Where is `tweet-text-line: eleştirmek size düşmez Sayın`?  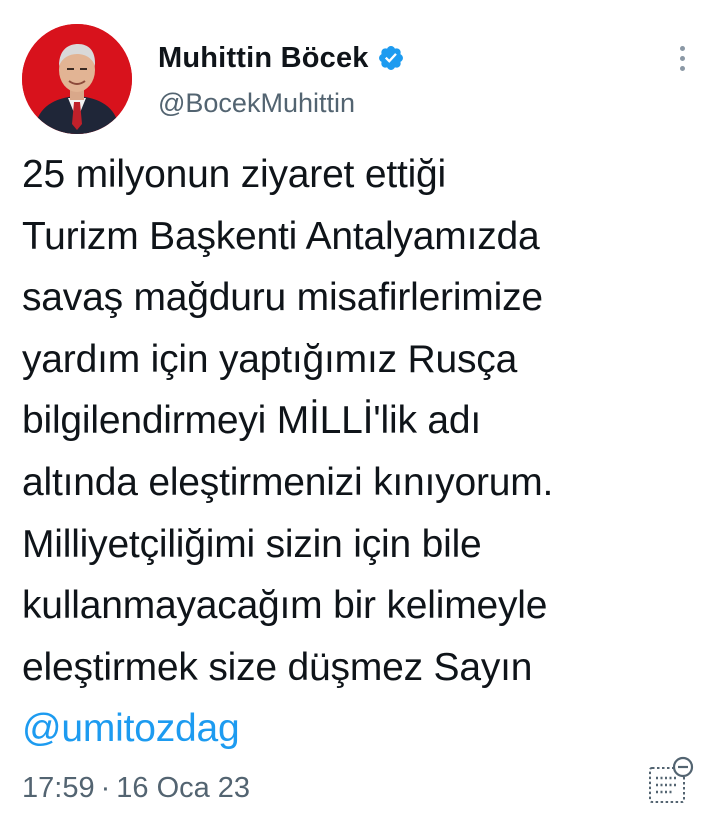 tweet-text-line: eleştirmek size düşmez Sayın is located at coordinates (277, 667).